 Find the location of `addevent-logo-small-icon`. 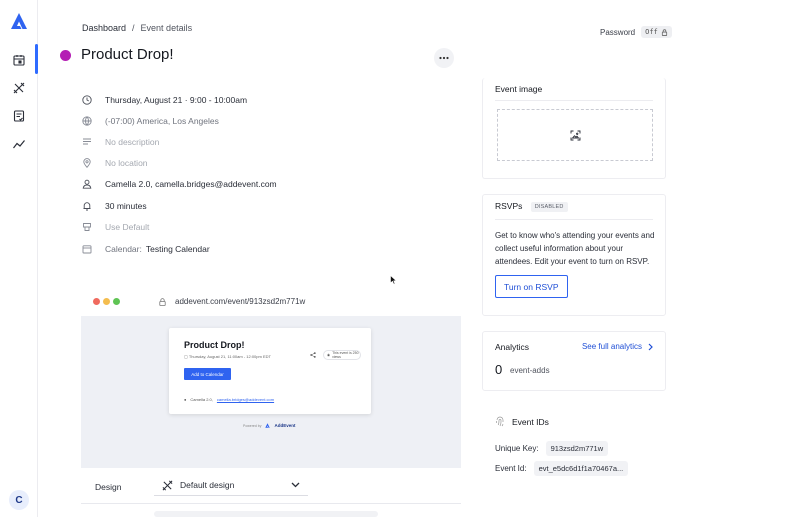

addevent-logo-small-icon is located at coordinates (268, 425).